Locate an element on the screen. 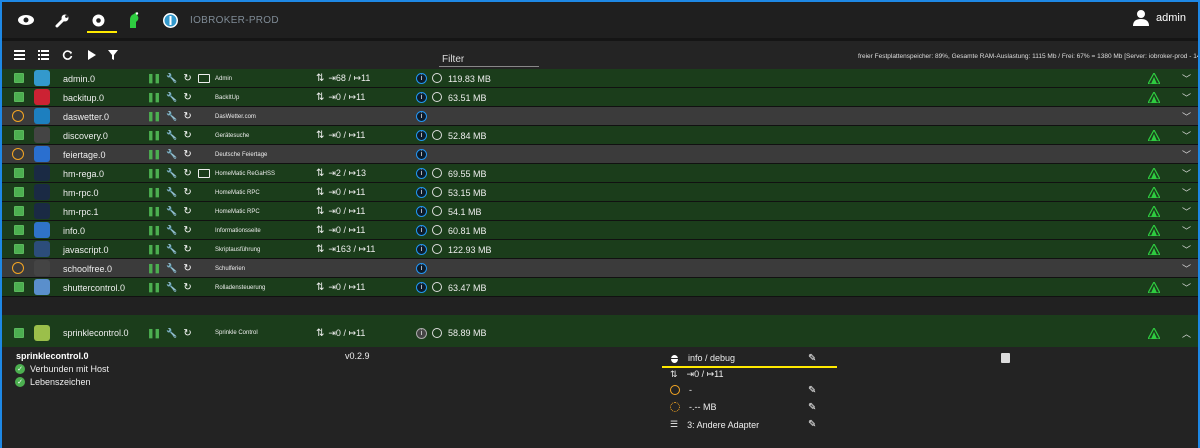  connection-detail: ⇅ ⇥0 / ↦11 is located at coordinates (697, 374).